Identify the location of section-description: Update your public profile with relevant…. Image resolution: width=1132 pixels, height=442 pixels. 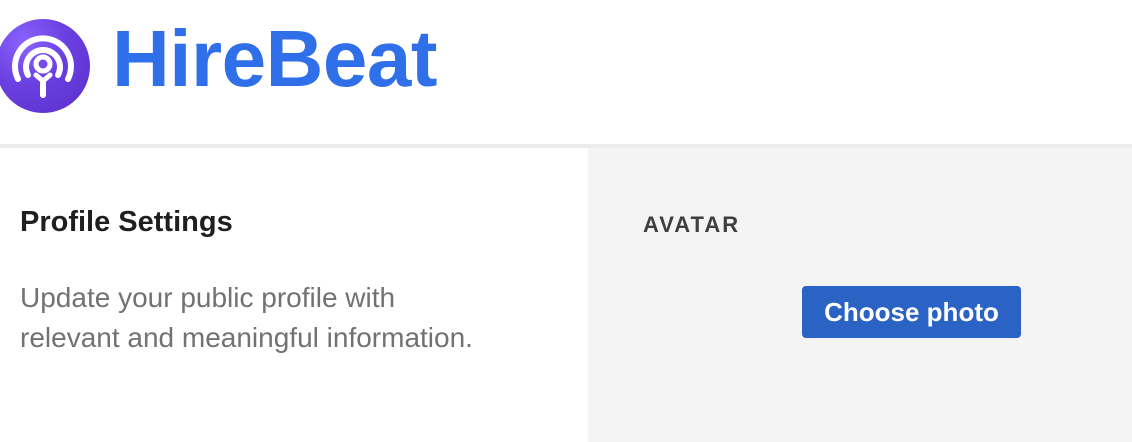
(246, 317).